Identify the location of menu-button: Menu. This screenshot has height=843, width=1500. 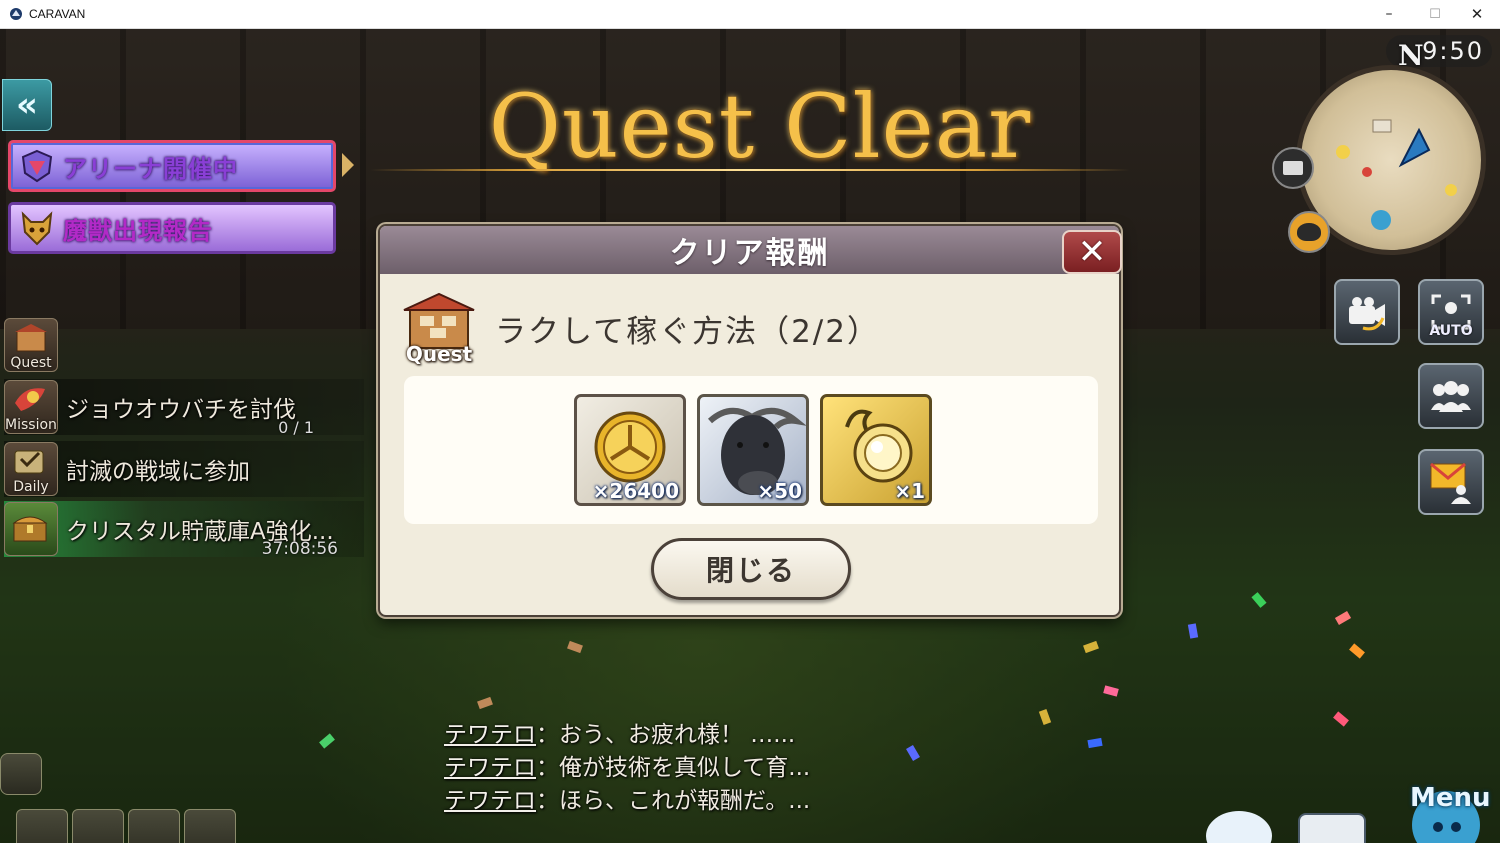
(1448, 806).